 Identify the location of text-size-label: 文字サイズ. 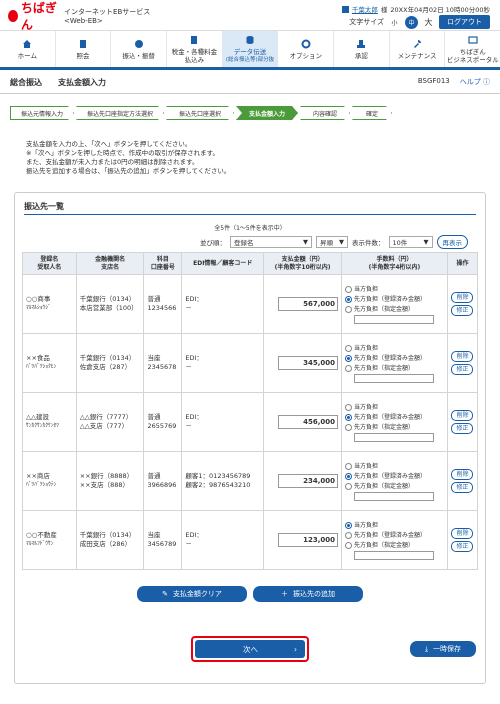
(366, 22).